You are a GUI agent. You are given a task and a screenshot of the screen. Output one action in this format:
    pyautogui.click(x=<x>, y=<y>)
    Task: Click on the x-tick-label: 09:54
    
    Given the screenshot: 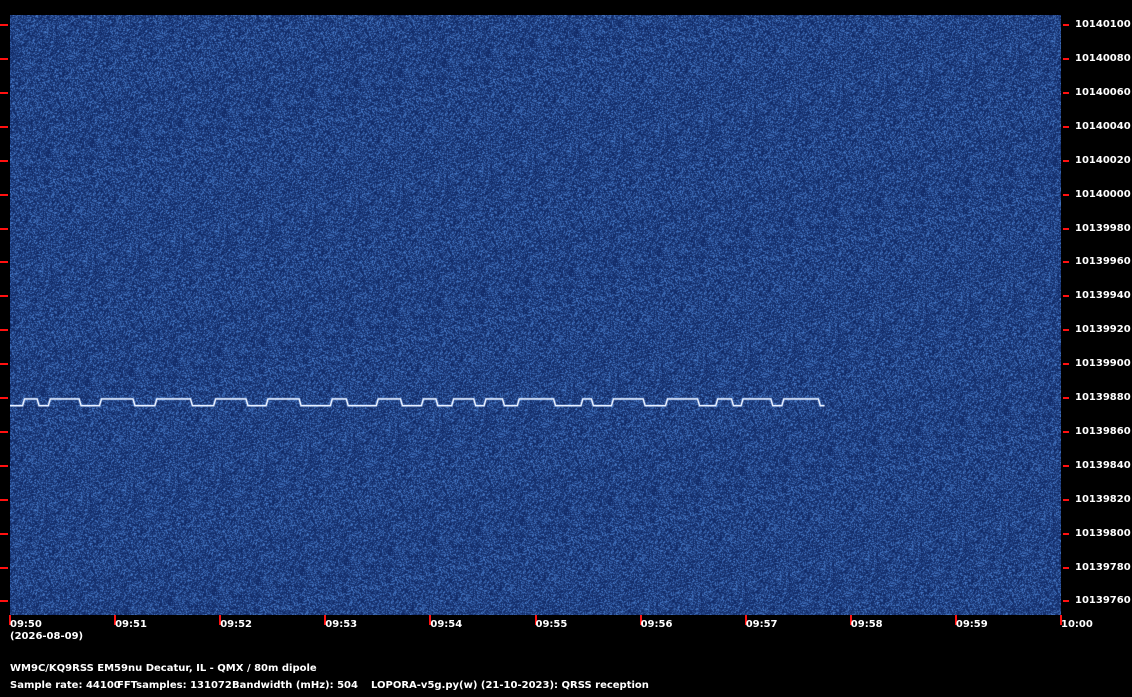 What is the action you would take?
    pyautogui.click(x=446, y=624)
    